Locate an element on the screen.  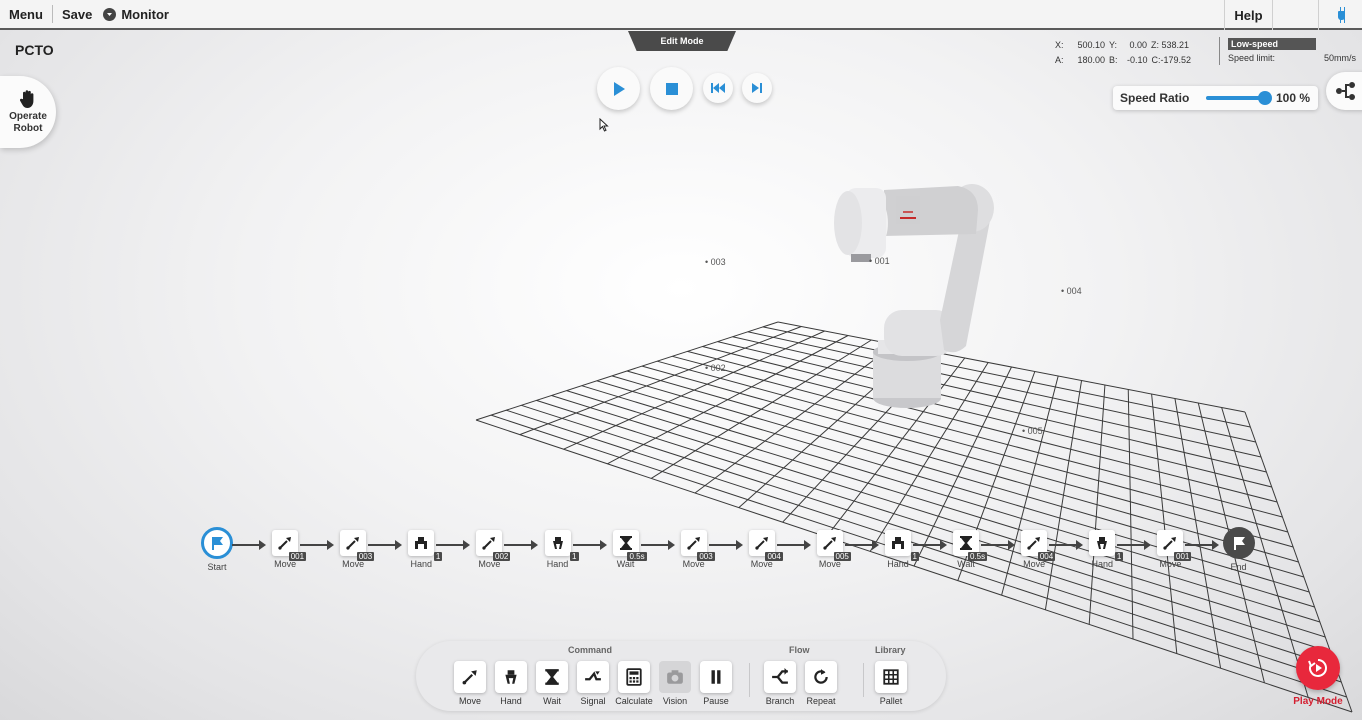
waypoint-id: 003 is located at coordinates (718, 262).